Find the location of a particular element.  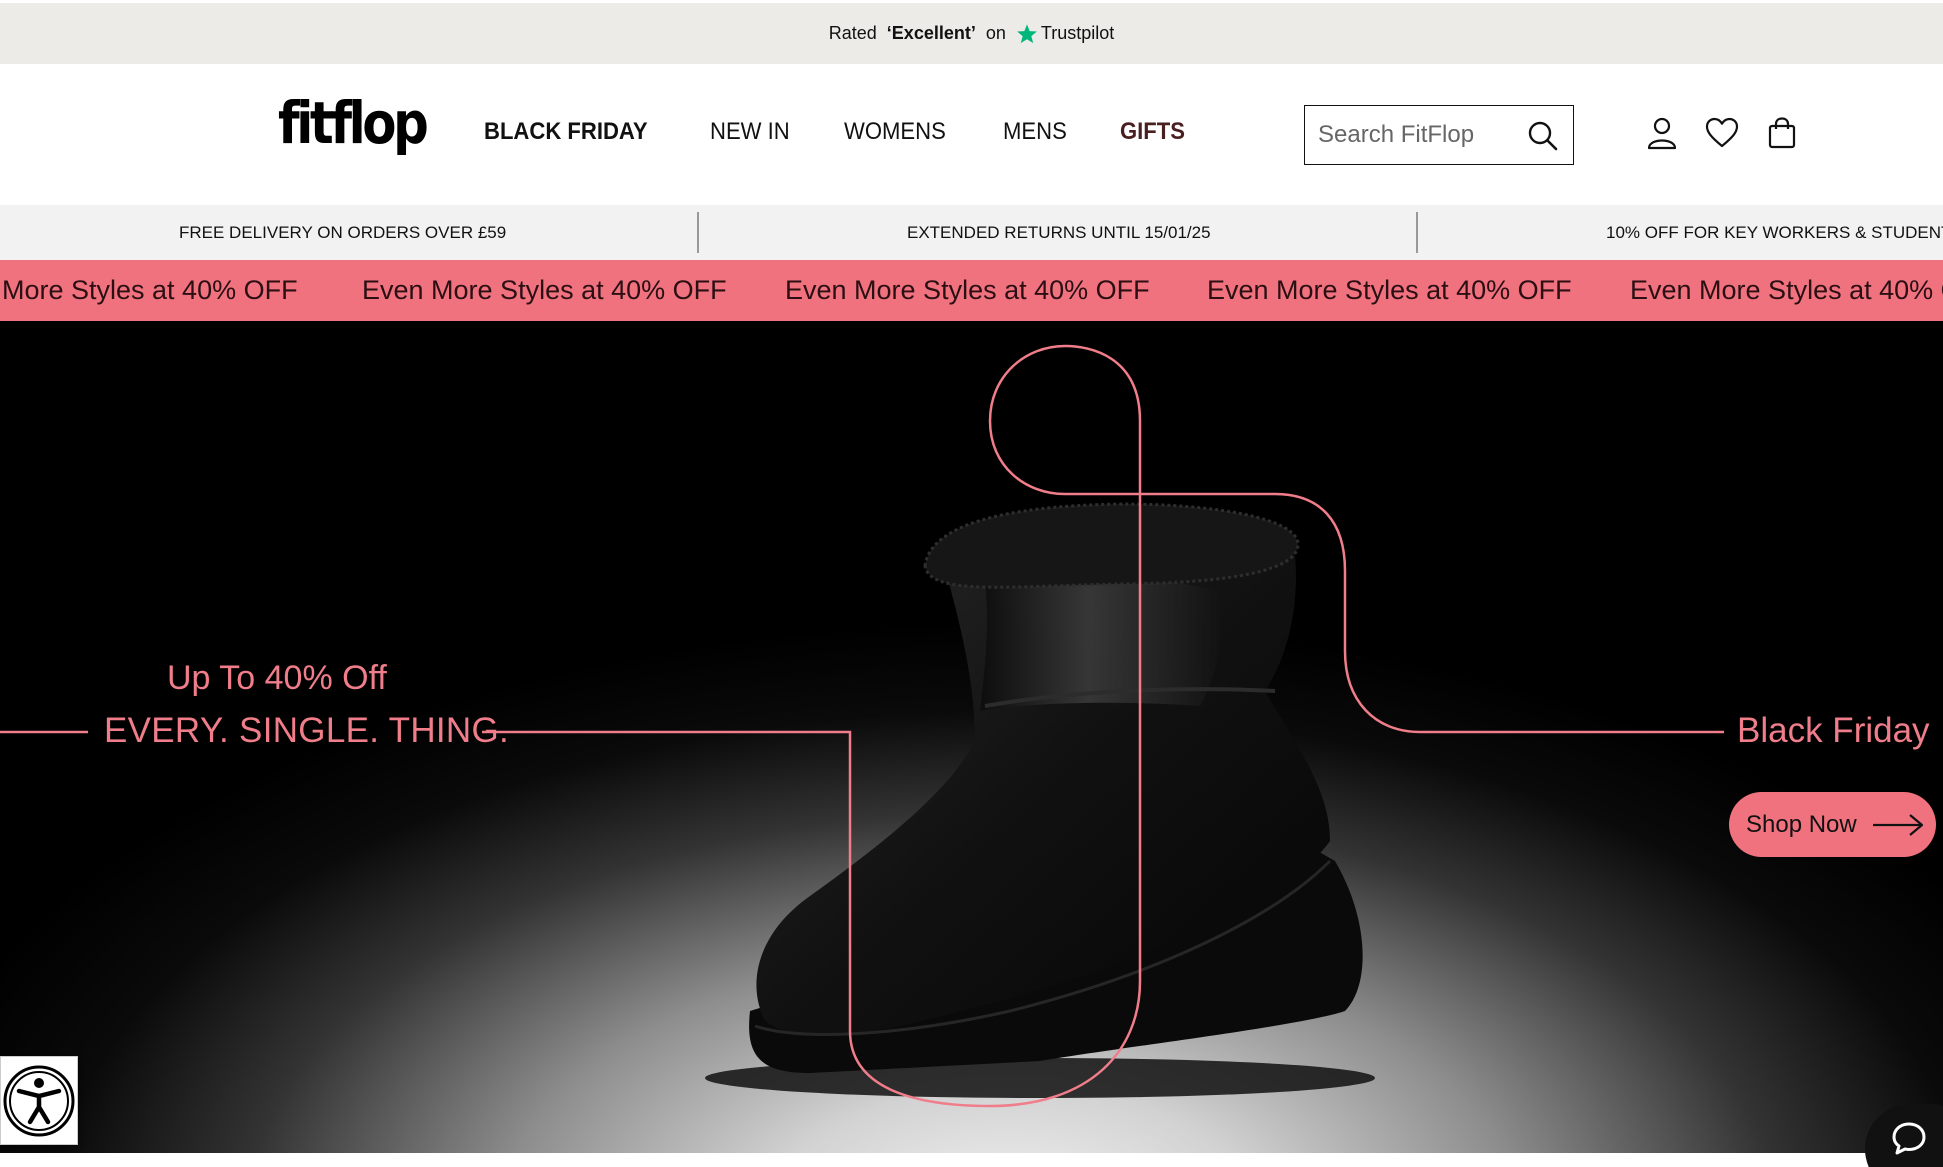

trustpilot-name: Trustpilot is located at coordinates (1077, 33).